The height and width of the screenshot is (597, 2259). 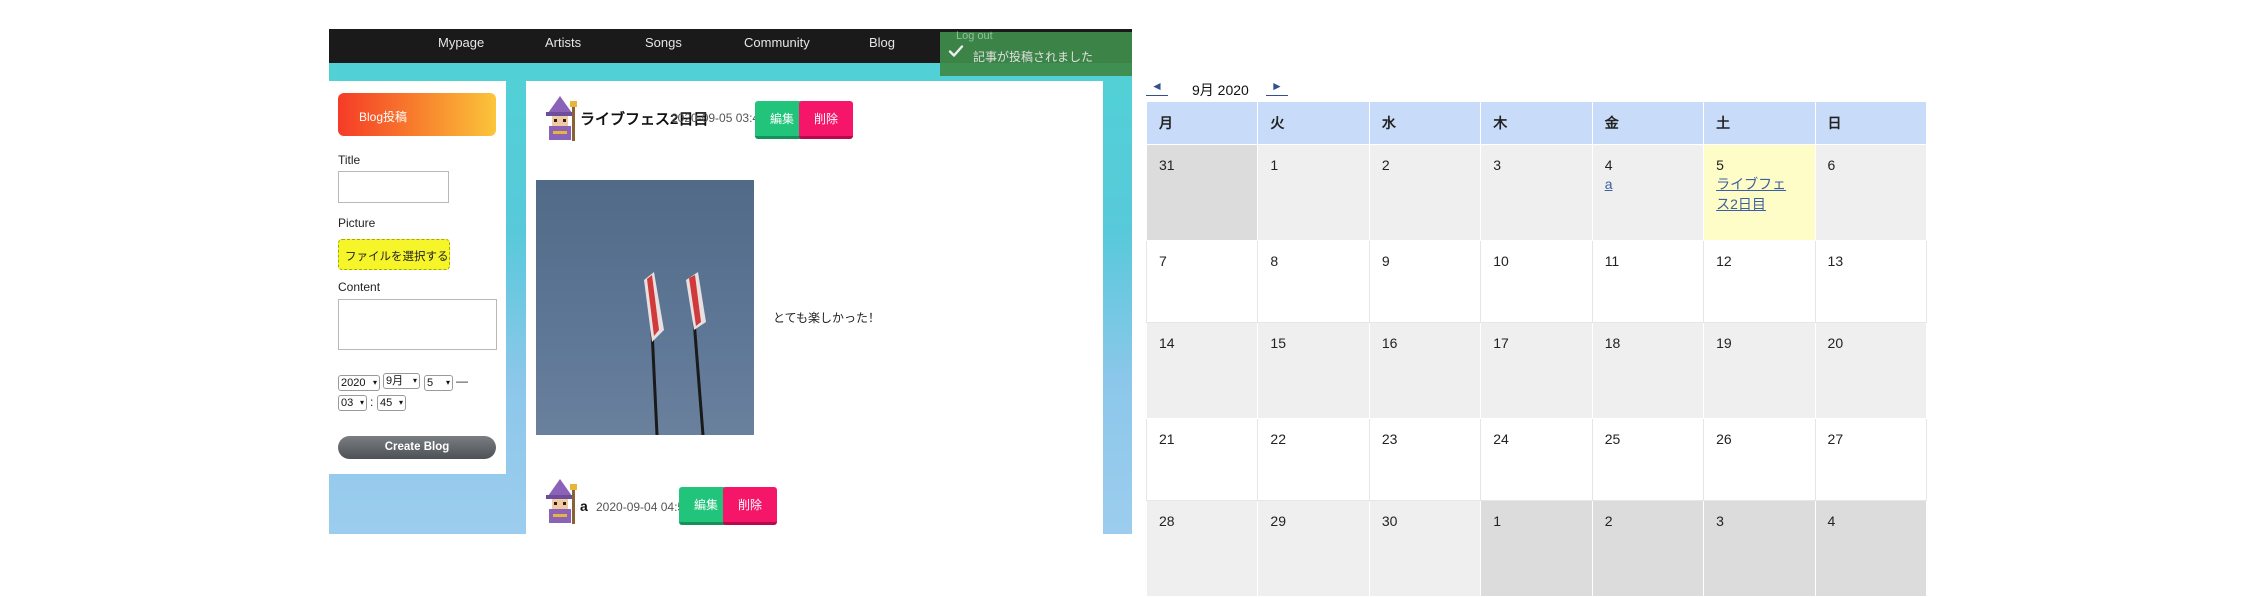 What do you see at coordinates (1389, 439) in the screenshot?
I see `day-number: 23` at bounding box center [1389, 439].